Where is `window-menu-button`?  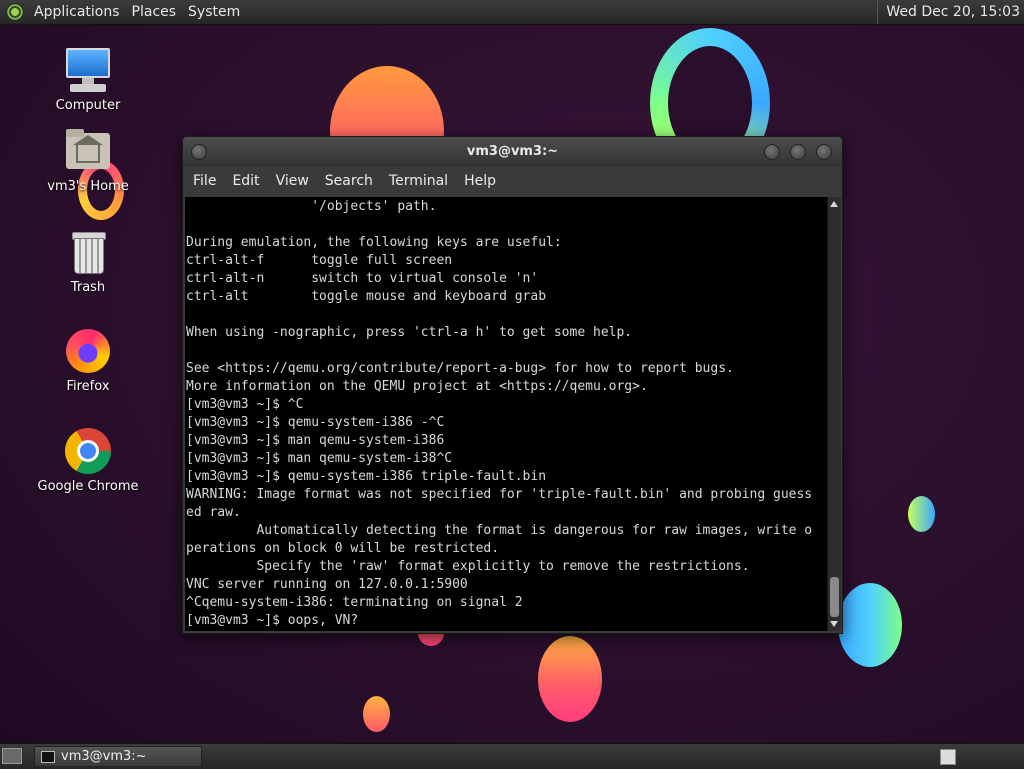
window-menu-button is located at coordinates (199, 152).